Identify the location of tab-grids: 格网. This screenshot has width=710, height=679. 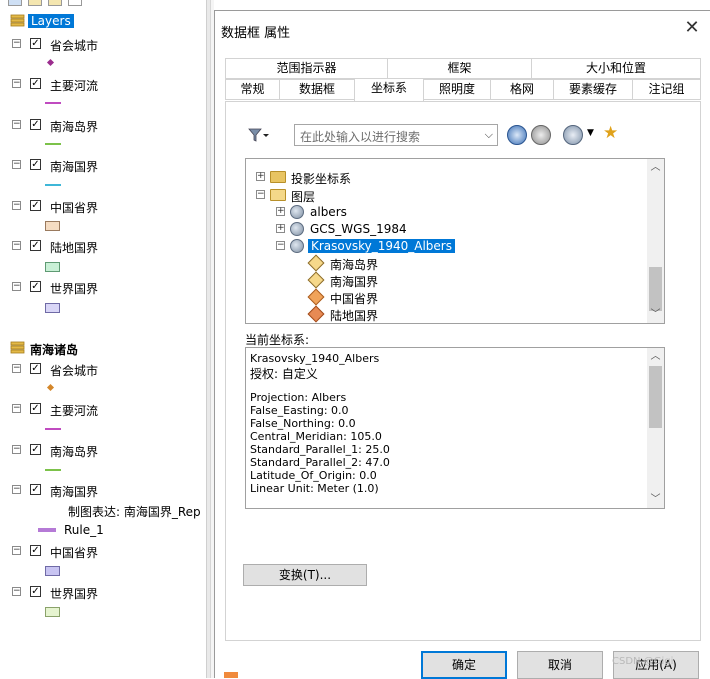
(522, 89).